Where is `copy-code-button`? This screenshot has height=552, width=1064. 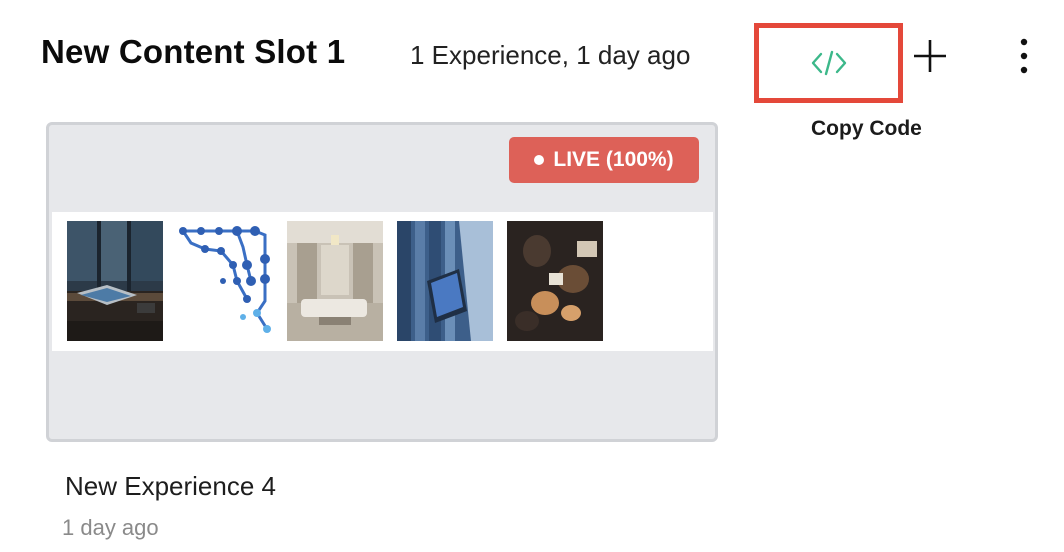
copy-code-button is located at coordinates (828, 63).